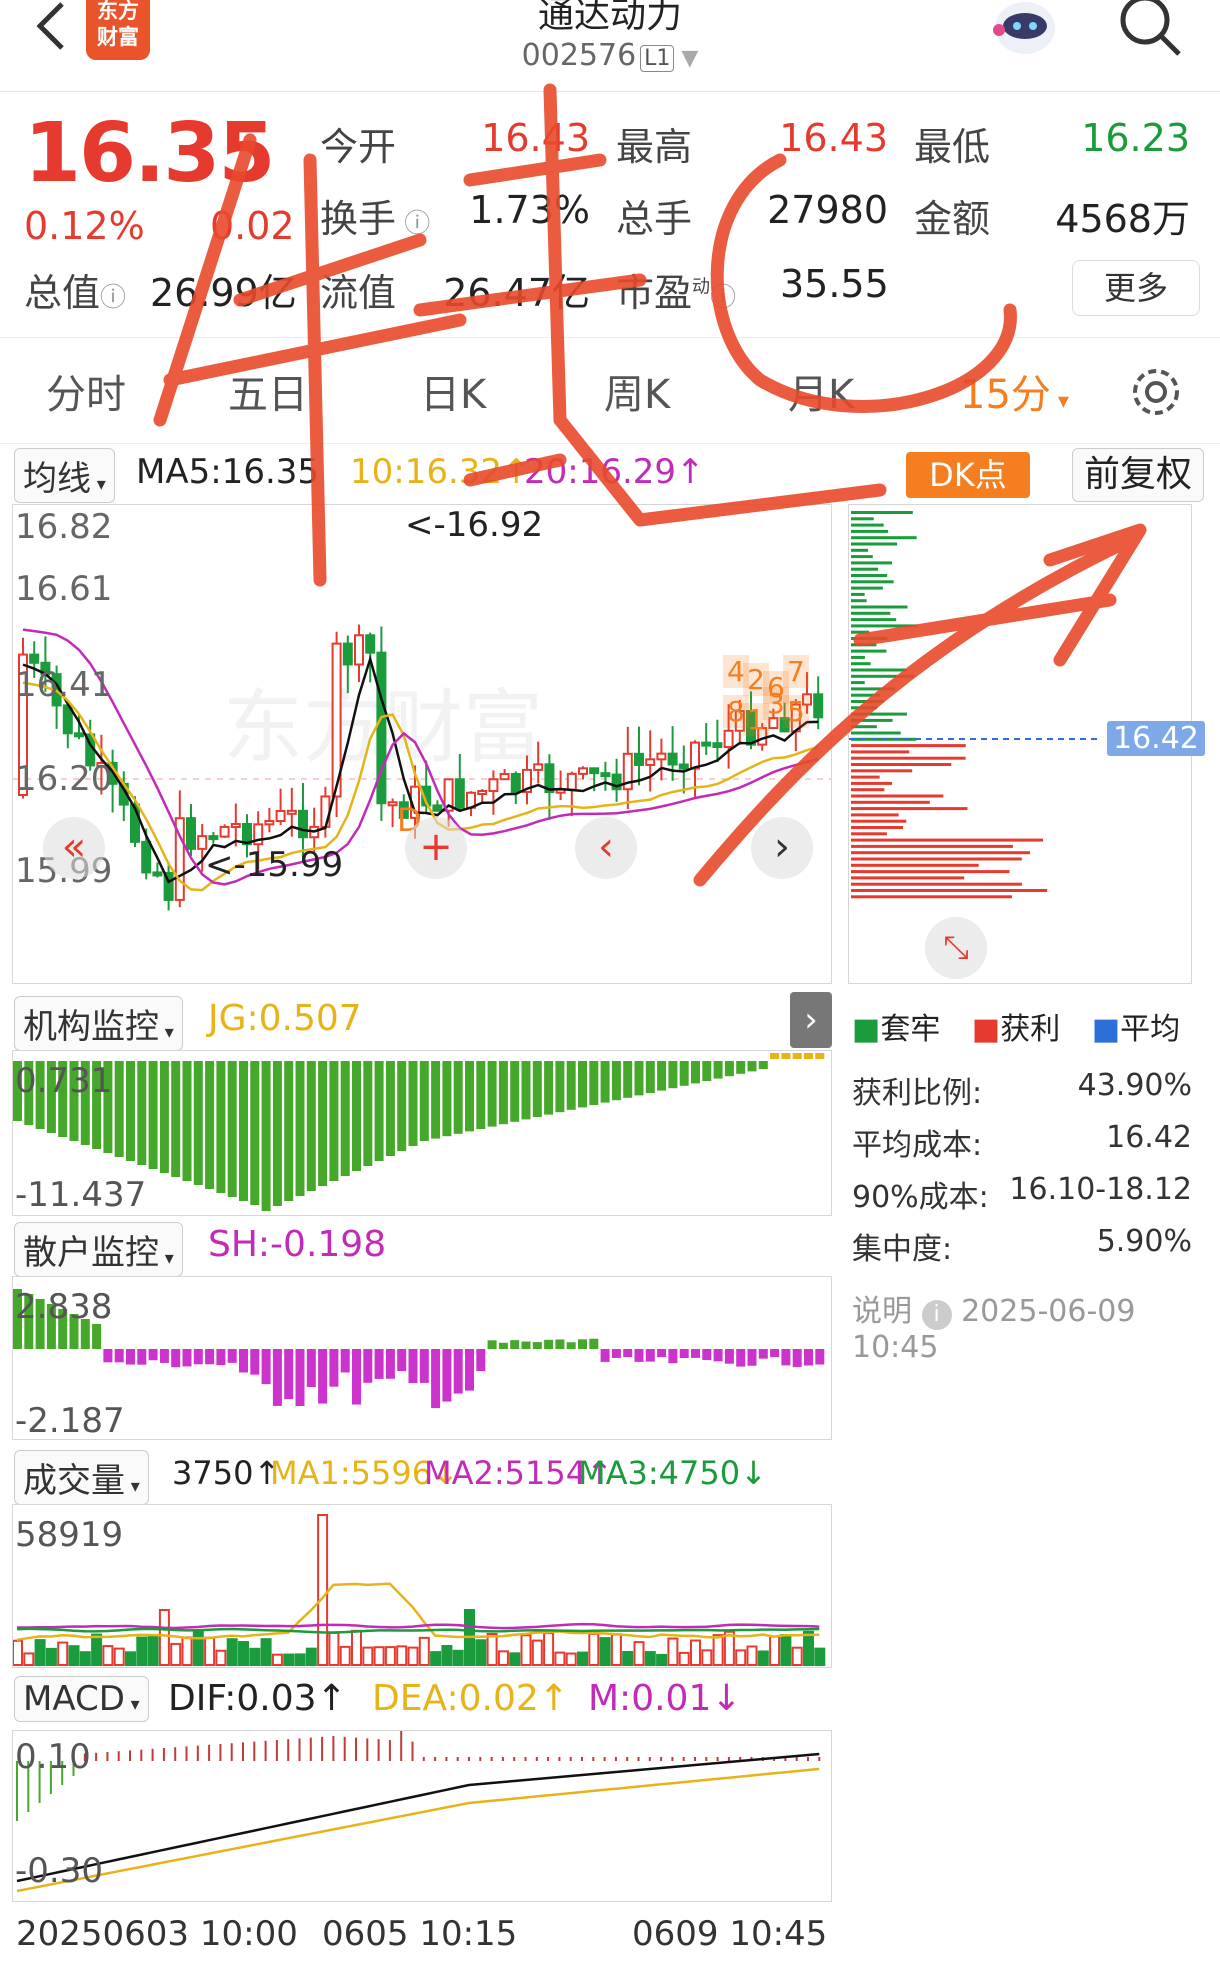  I want to click on expand-icon: ⤡, so click(956, 948).